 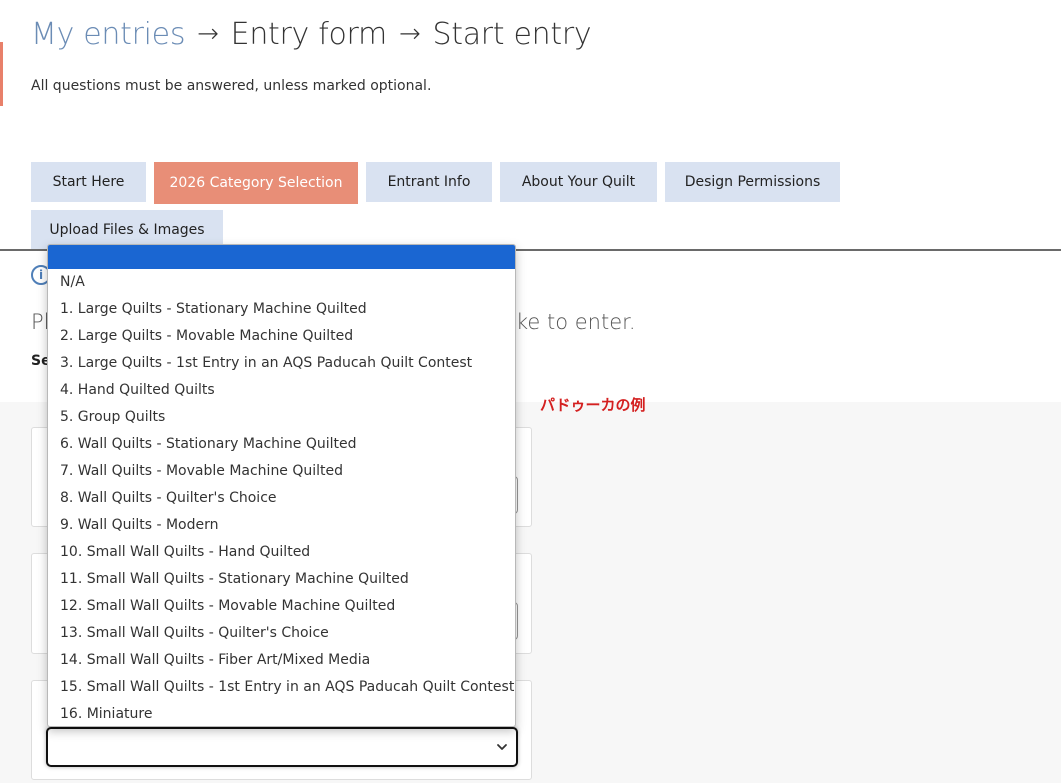 I want to click on prompt-text-right: ke to enter., so click(x=576, y=322).